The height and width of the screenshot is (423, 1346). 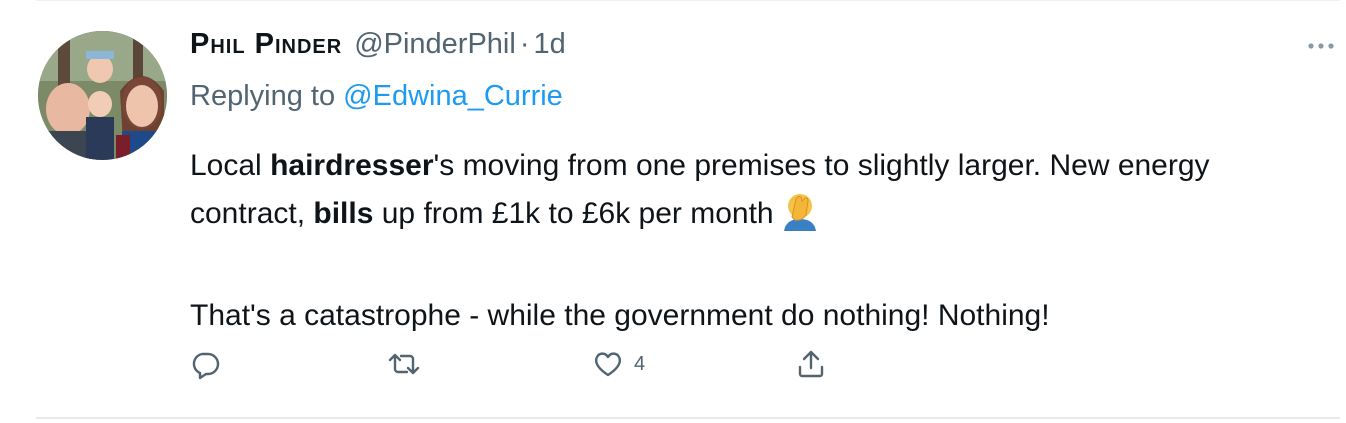 What do you see at coordinates (352, 165) in the screenshot?
I see `bold-hairdresser: hairdresser` at bounding box center [352, 165].